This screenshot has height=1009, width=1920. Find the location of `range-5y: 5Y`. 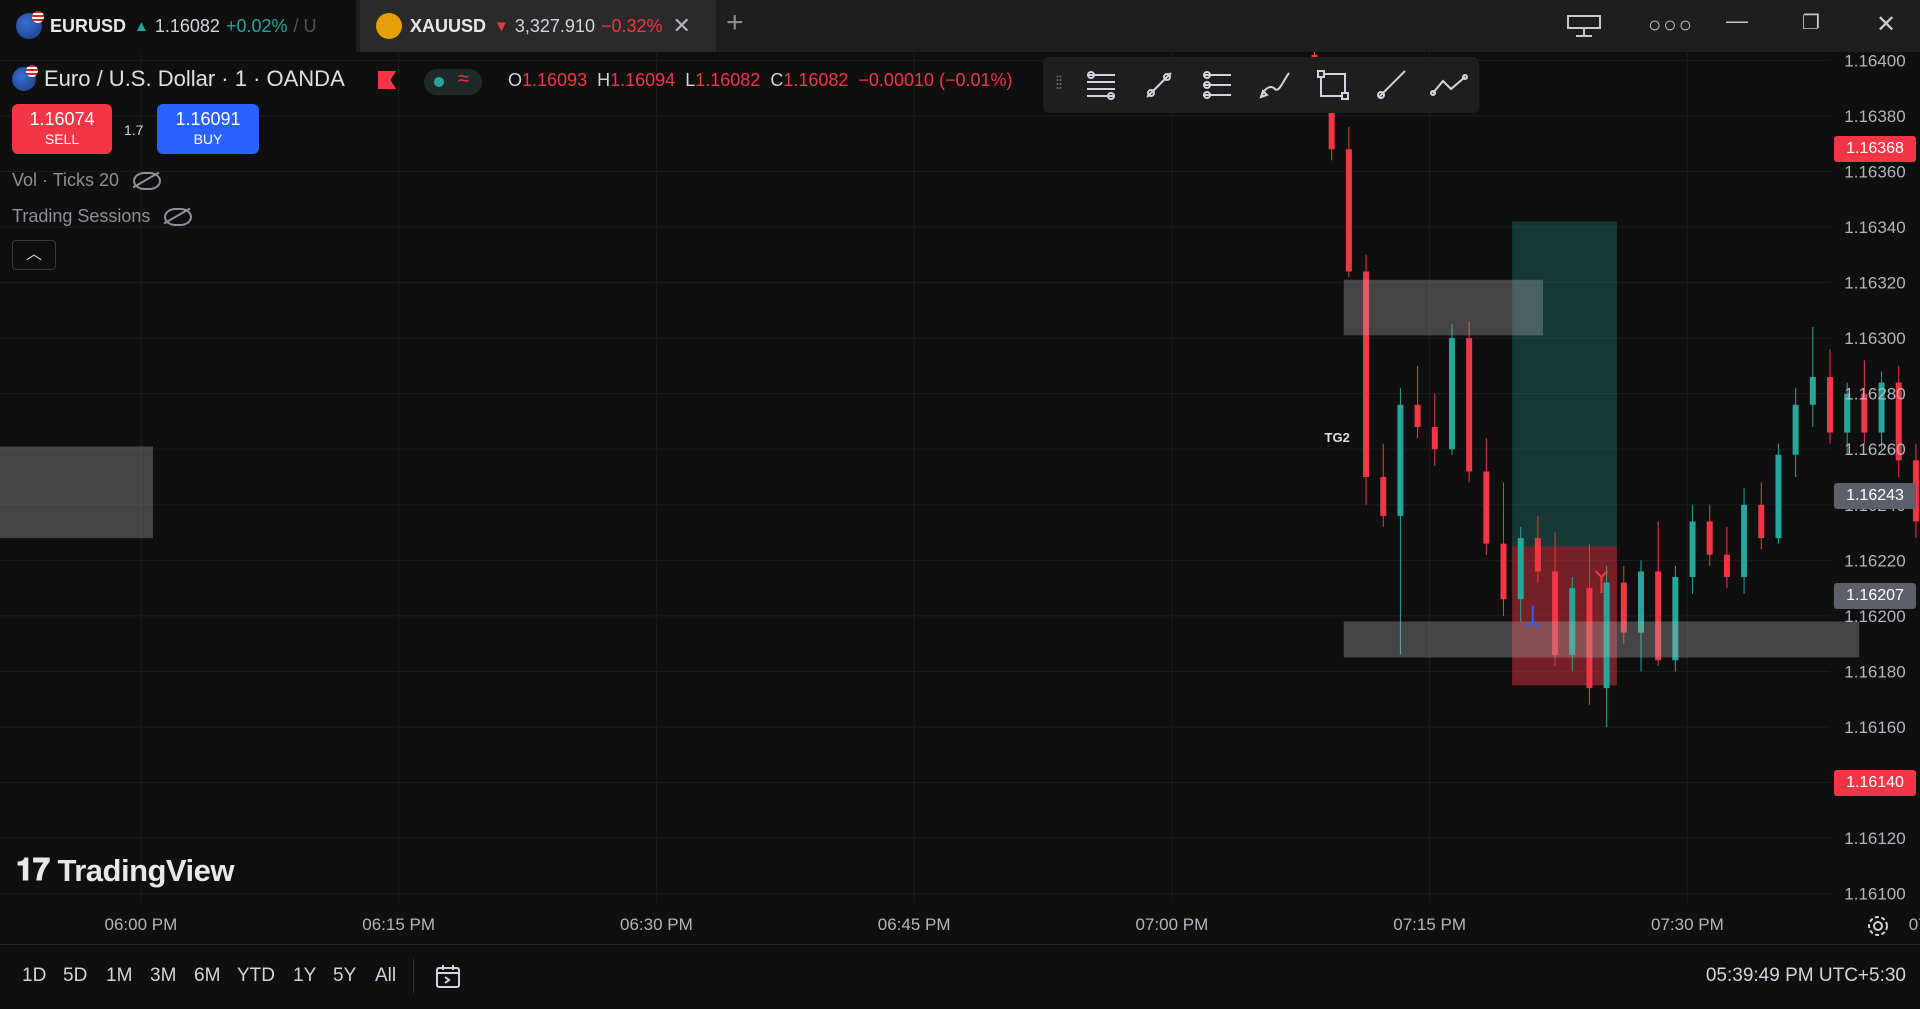

range-5y: 5Y is located at coordinates (344, 976).